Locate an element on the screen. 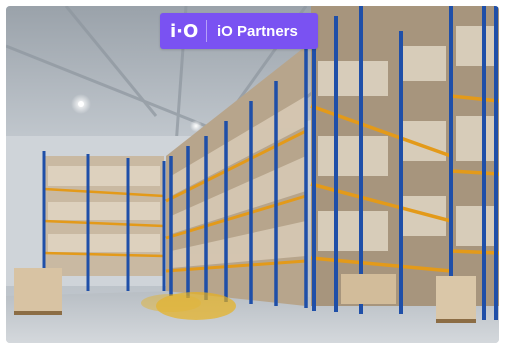 The image size is (505, 349). partner-name: iO Partners is located at coordinates (257, 31).